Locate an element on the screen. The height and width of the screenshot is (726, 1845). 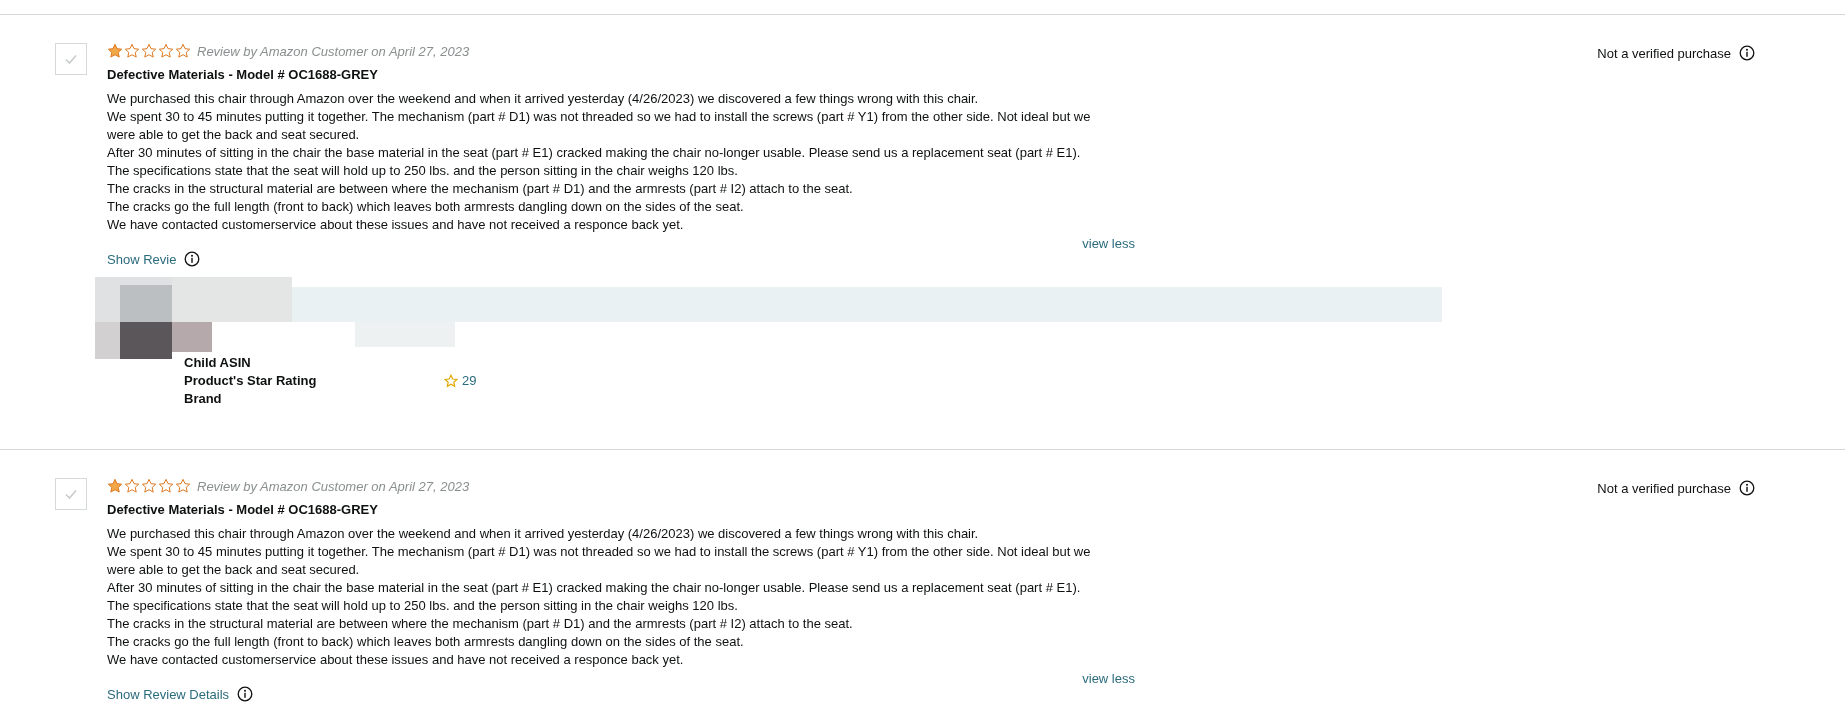
detail-label: Product's Star Rating is located at coordinates (251, 380).